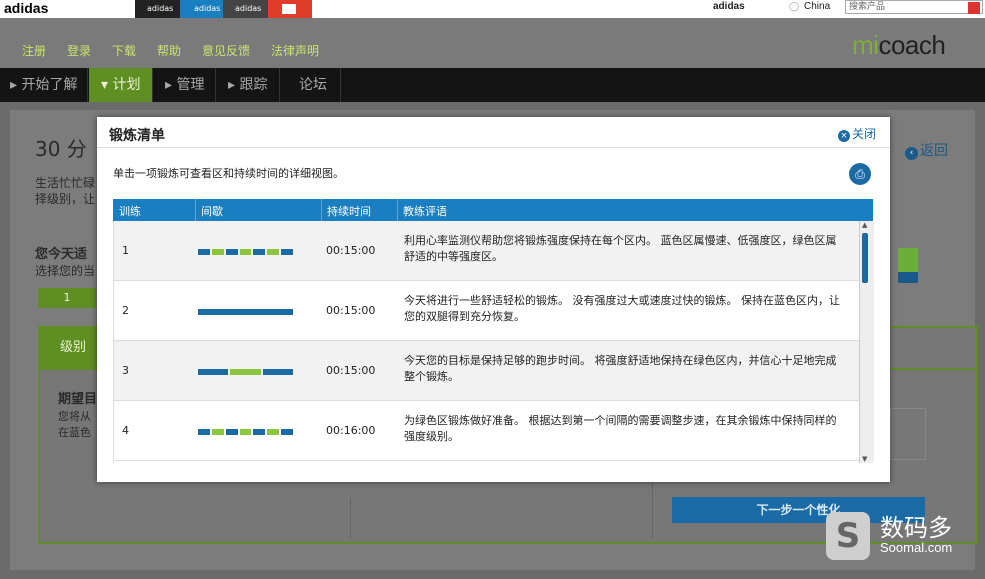  Describe the element at coordinates (65, 271) in the screenshot. I see `today-subtitle: 选择您的当` at that location.